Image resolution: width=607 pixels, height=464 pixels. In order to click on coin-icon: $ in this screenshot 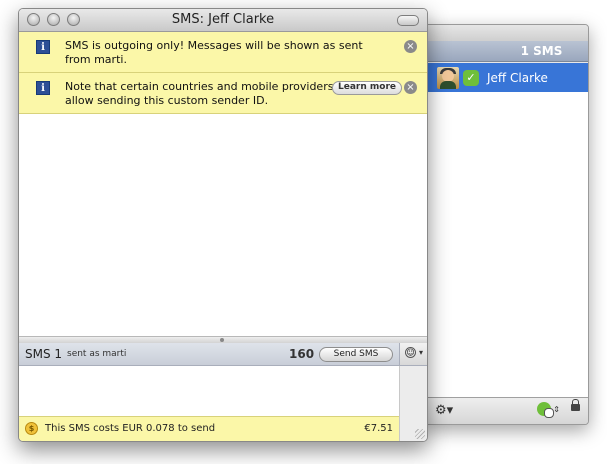, I will do `click(31, 428)`.